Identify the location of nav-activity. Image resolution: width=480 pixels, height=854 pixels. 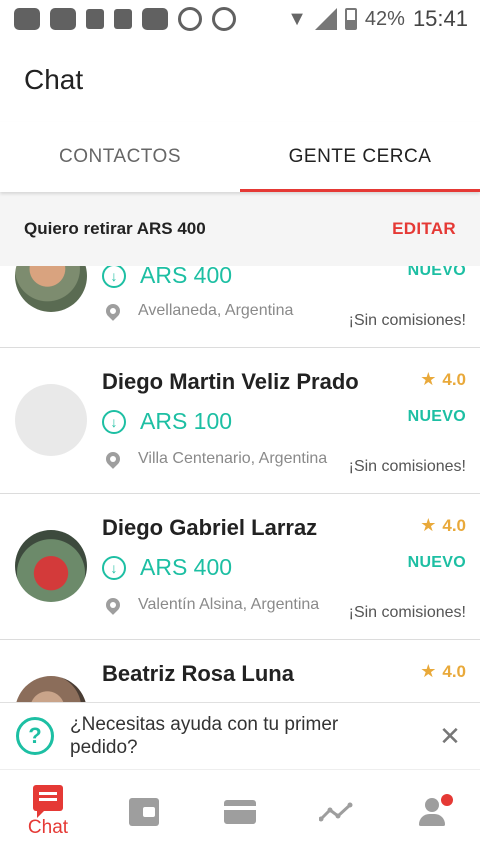
(336, 812).